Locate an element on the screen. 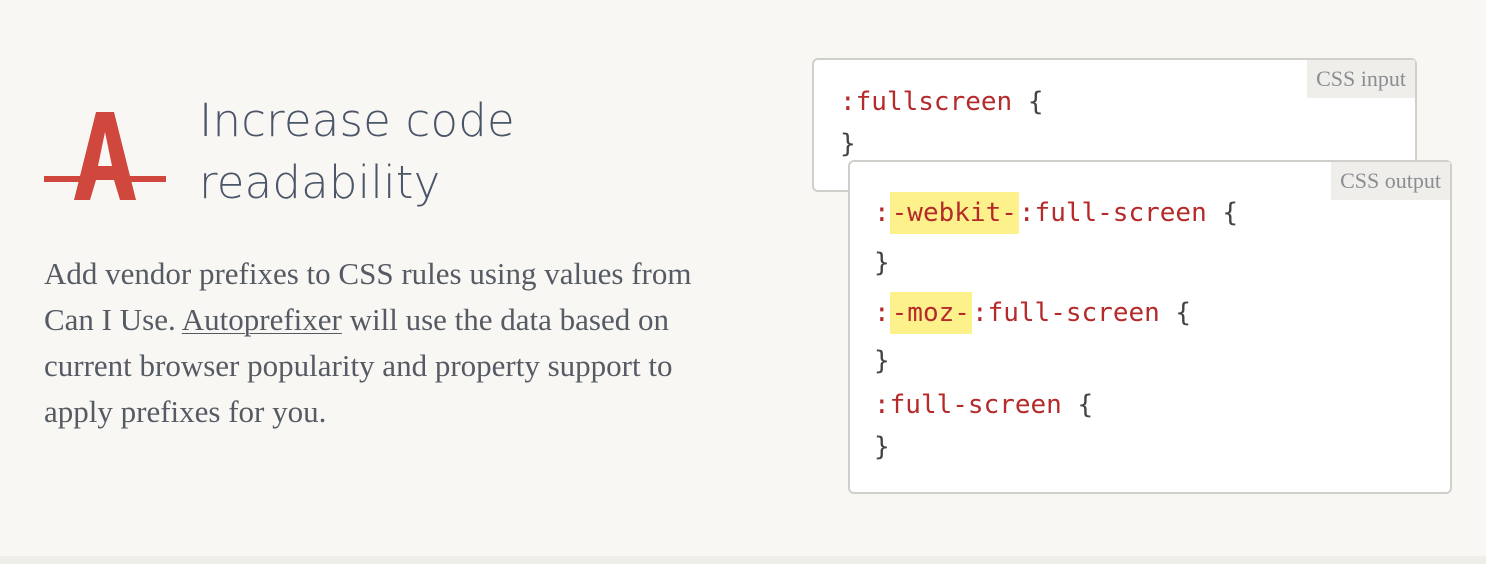  output-rule-2-close-line: } is located at coordinates (882, 361).